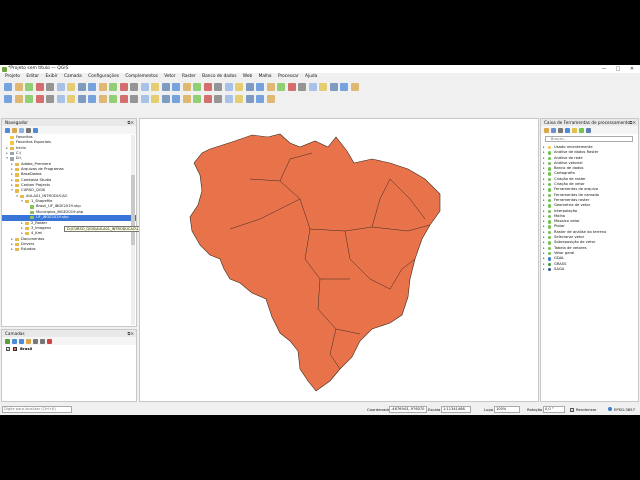 The width and height of the screenshot is (640, 480). Describe the element at coordinates (247, 76) in the screenshot. I see `menu-web: Web` at that location.